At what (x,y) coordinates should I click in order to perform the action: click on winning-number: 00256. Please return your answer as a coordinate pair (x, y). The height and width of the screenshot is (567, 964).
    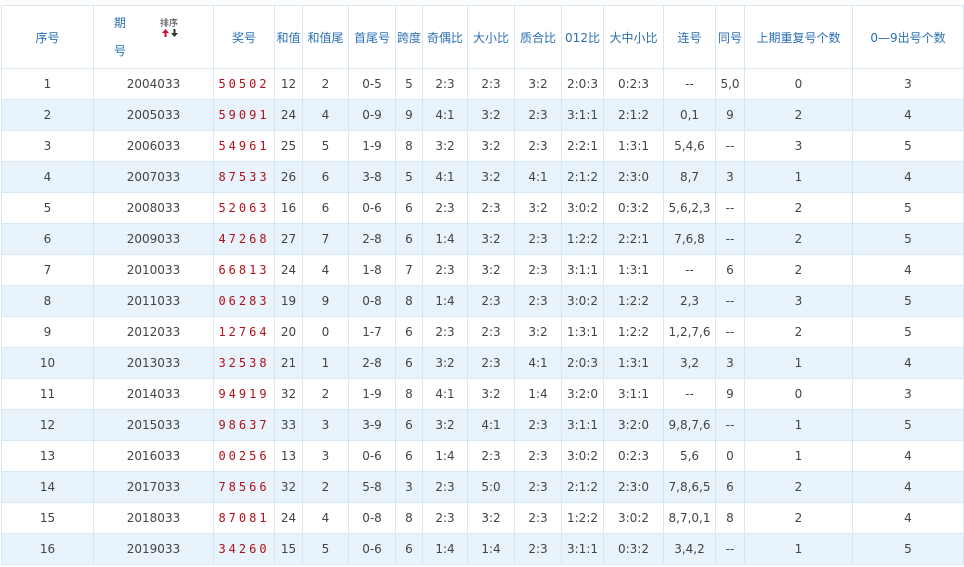
    Looking at the image, I should click on (244, 456).